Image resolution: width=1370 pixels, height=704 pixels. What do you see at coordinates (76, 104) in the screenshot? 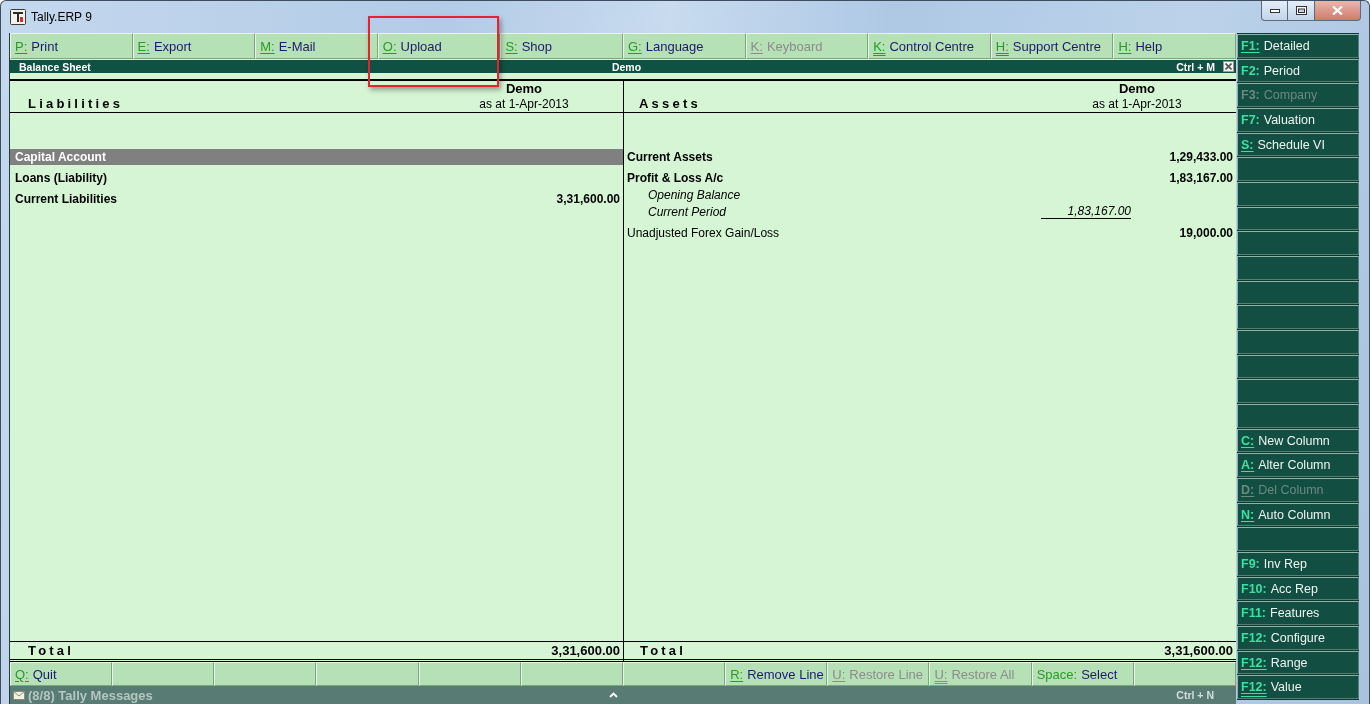
I see `column-heading: Liabilities` at bounding box center [76, 104].